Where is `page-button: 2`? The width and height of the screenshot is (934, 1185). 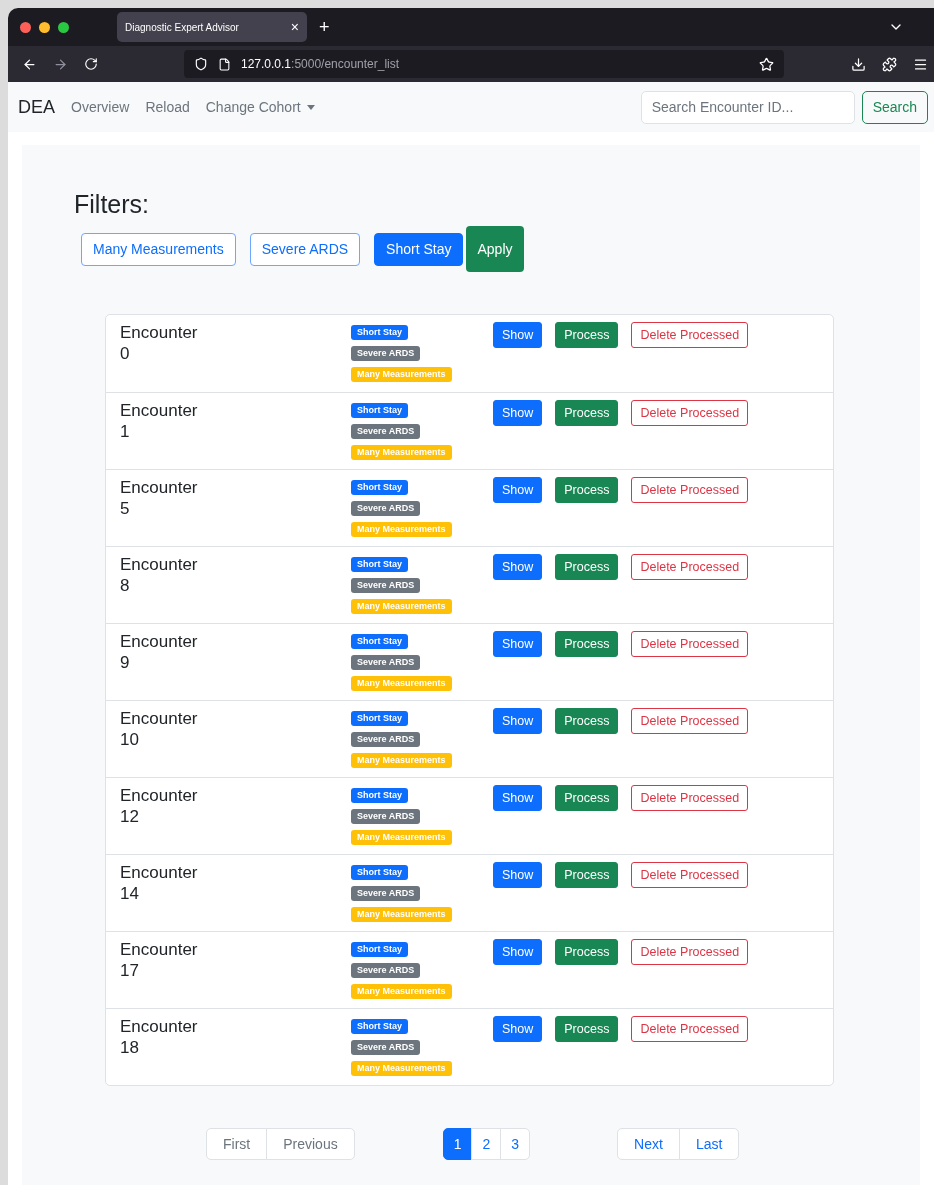 page-button: 2 is located at coordinates (486, 1144).